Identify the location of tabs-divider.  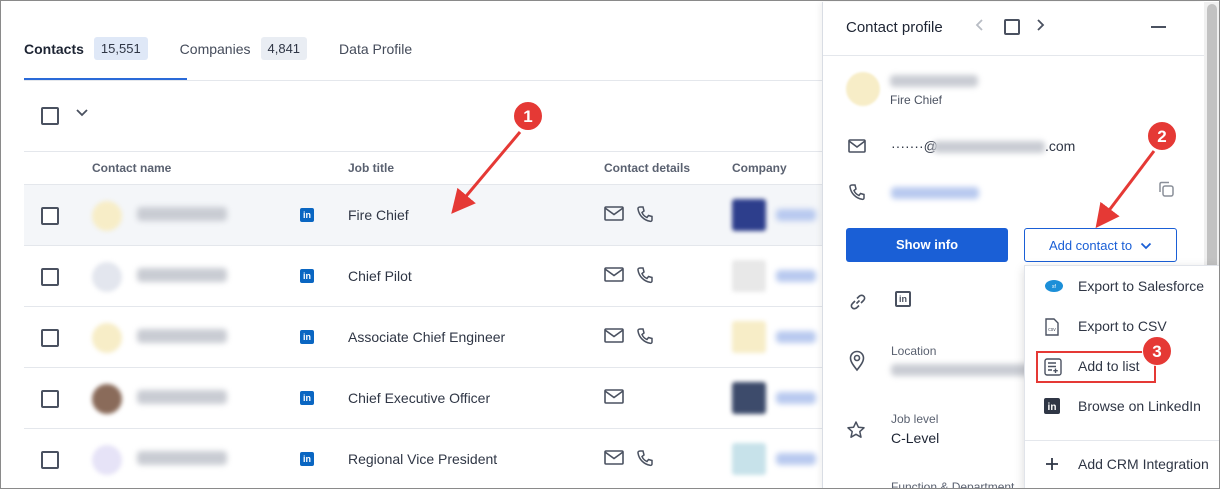
(424, 80).